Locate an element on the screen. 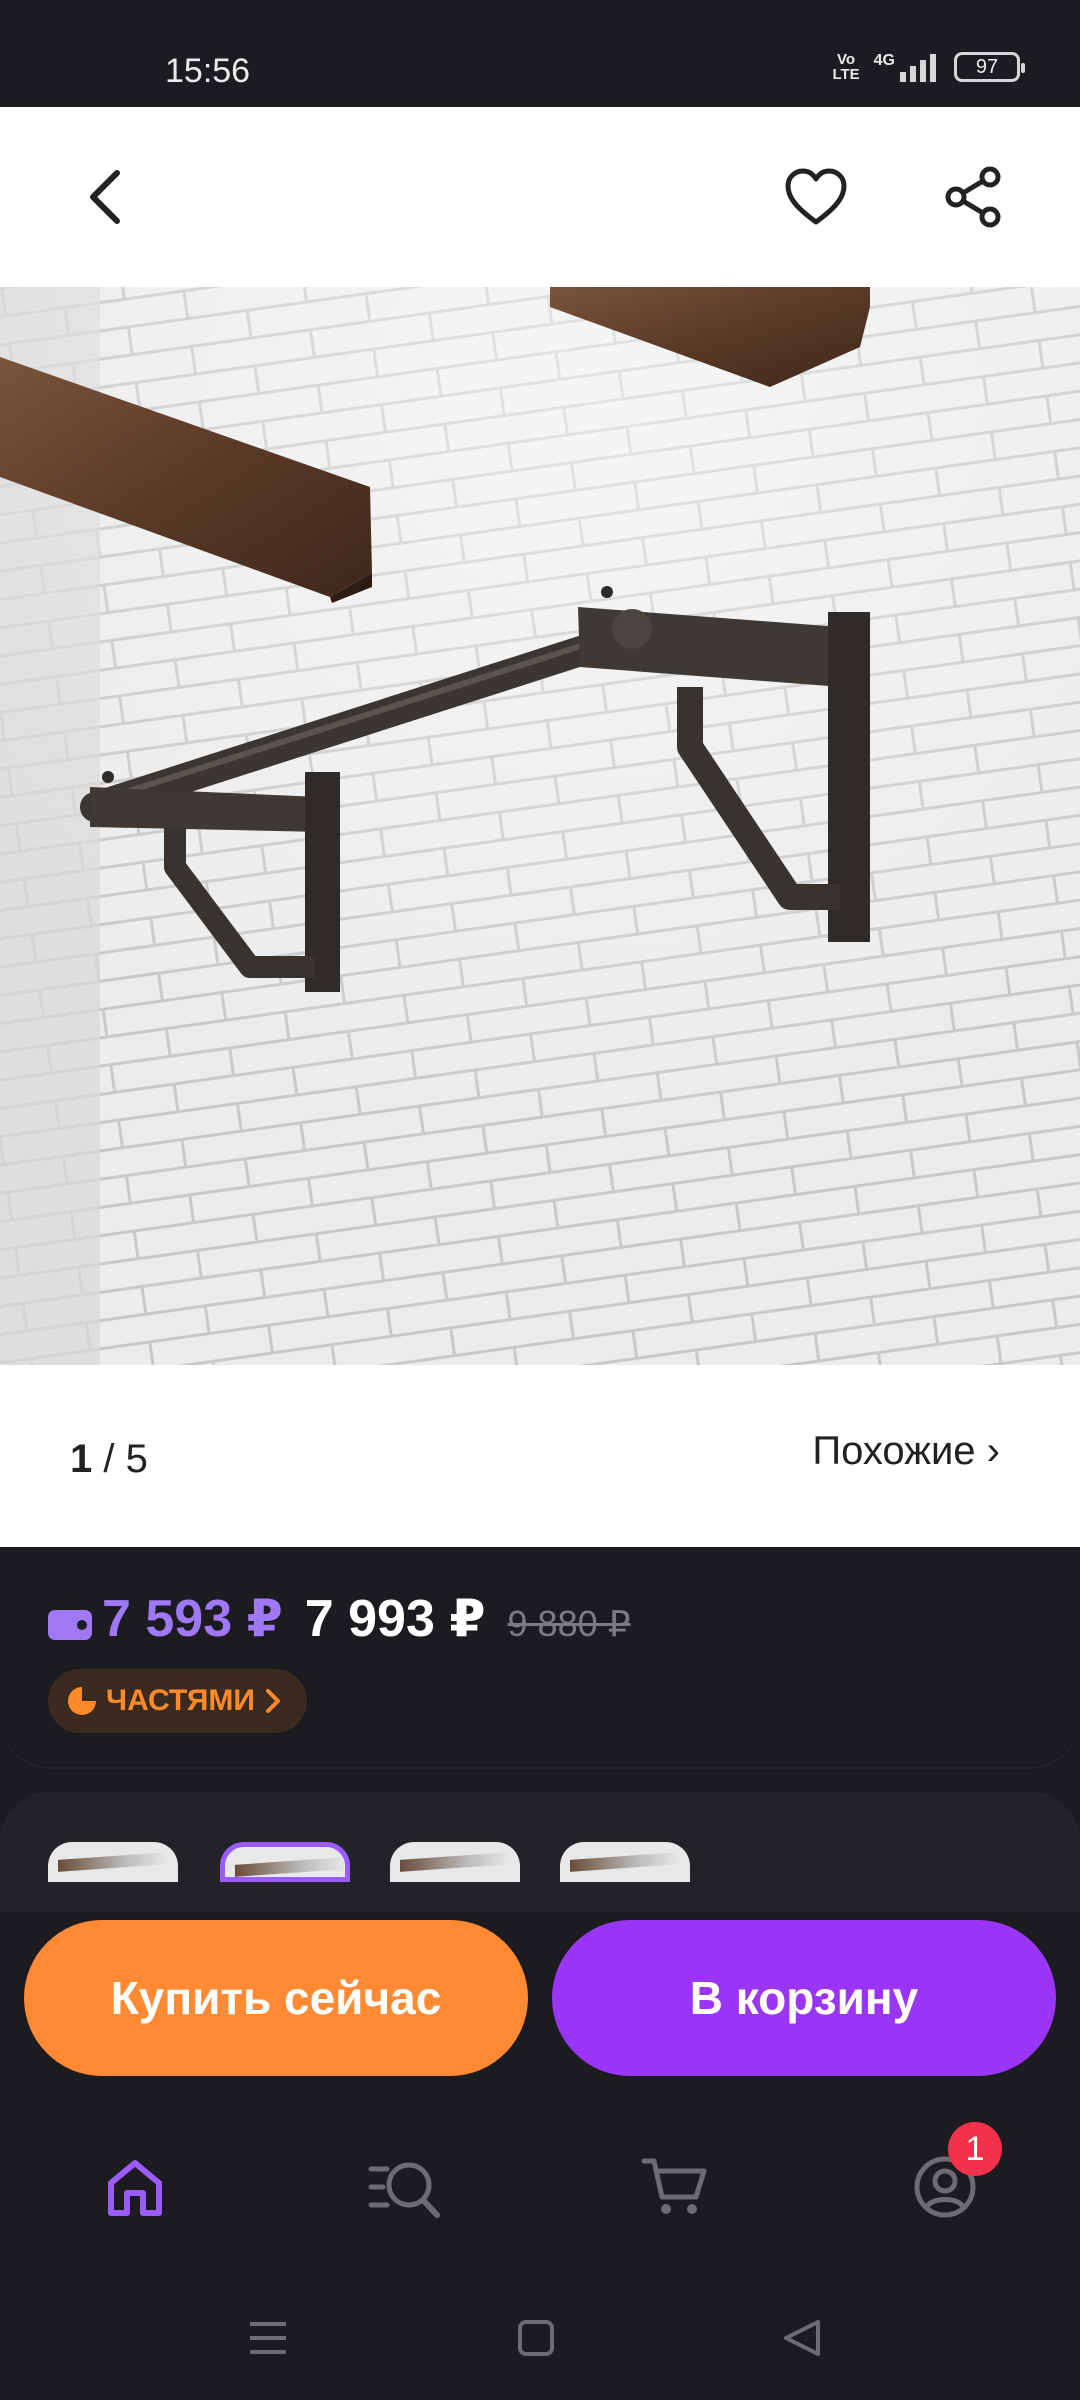  installment-label: ЧАСТЯМИ is located at coordinates (180, 1700).